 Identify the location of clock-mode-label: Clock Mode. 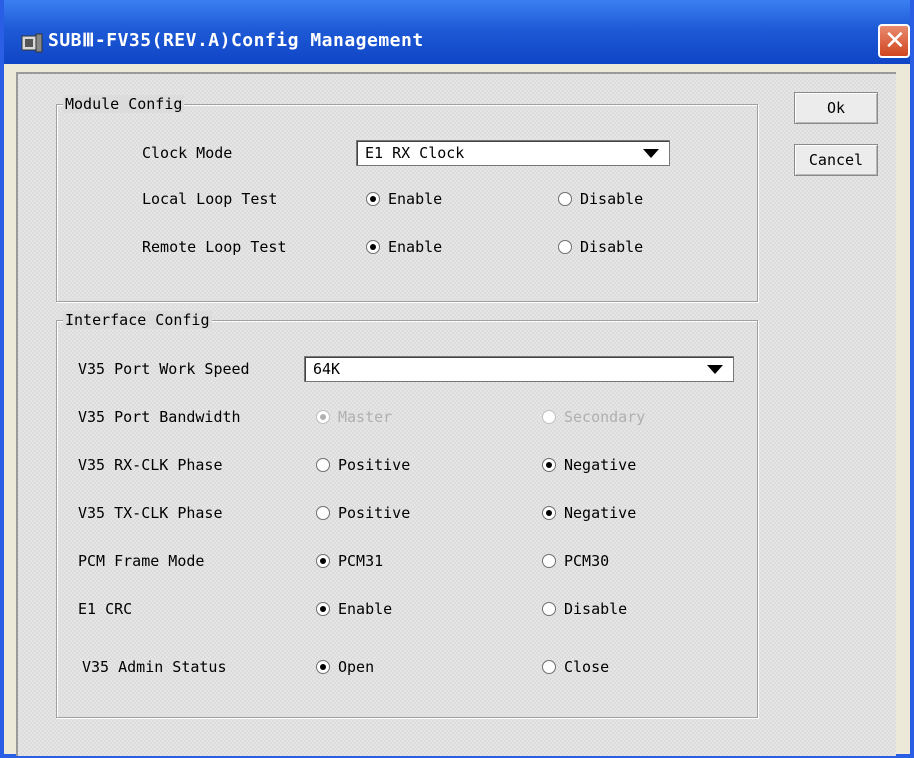
(187, 153).